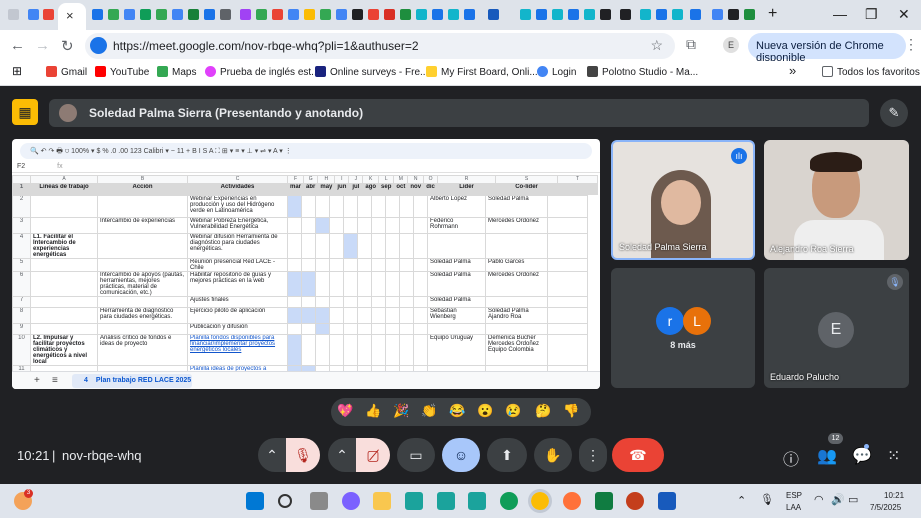 The image size is (921, 518). What do you see at coordinates (342, 189) in the screenshot?
I see `header-cell: jun` at bounding box center [342, 189].